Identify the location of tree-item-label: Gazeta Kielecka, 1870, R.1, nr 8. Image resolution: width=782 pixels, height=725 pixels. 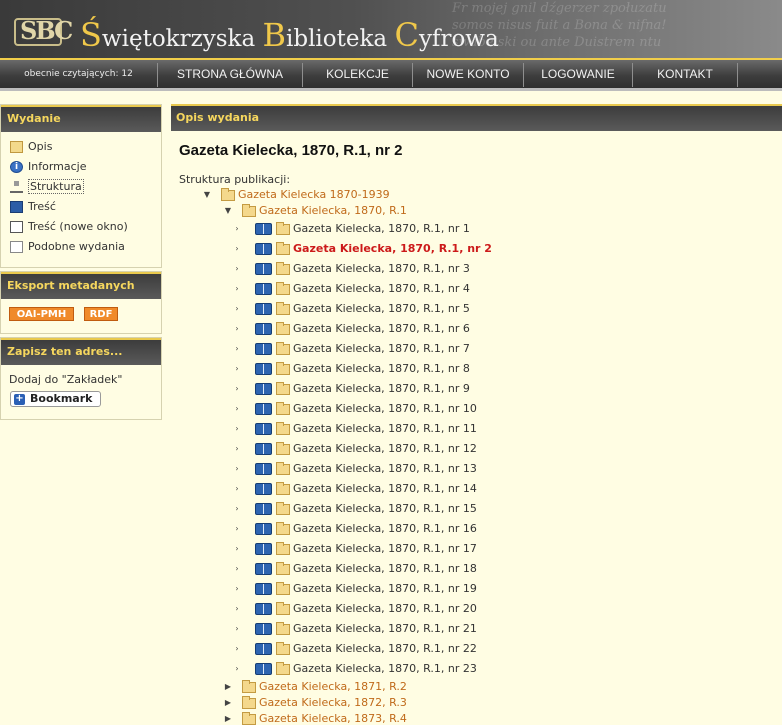
(381, 369).